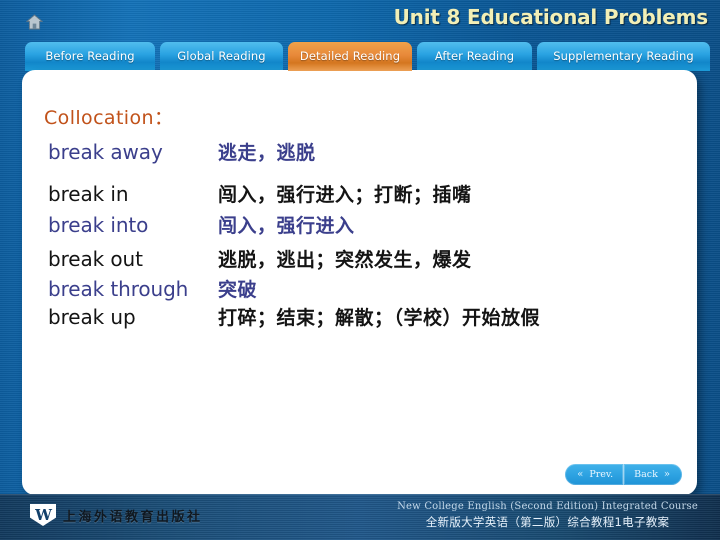 This screenshot has height=540, width=720. I want to click on tab-label: Supplementary Reading, so click(623, 56).